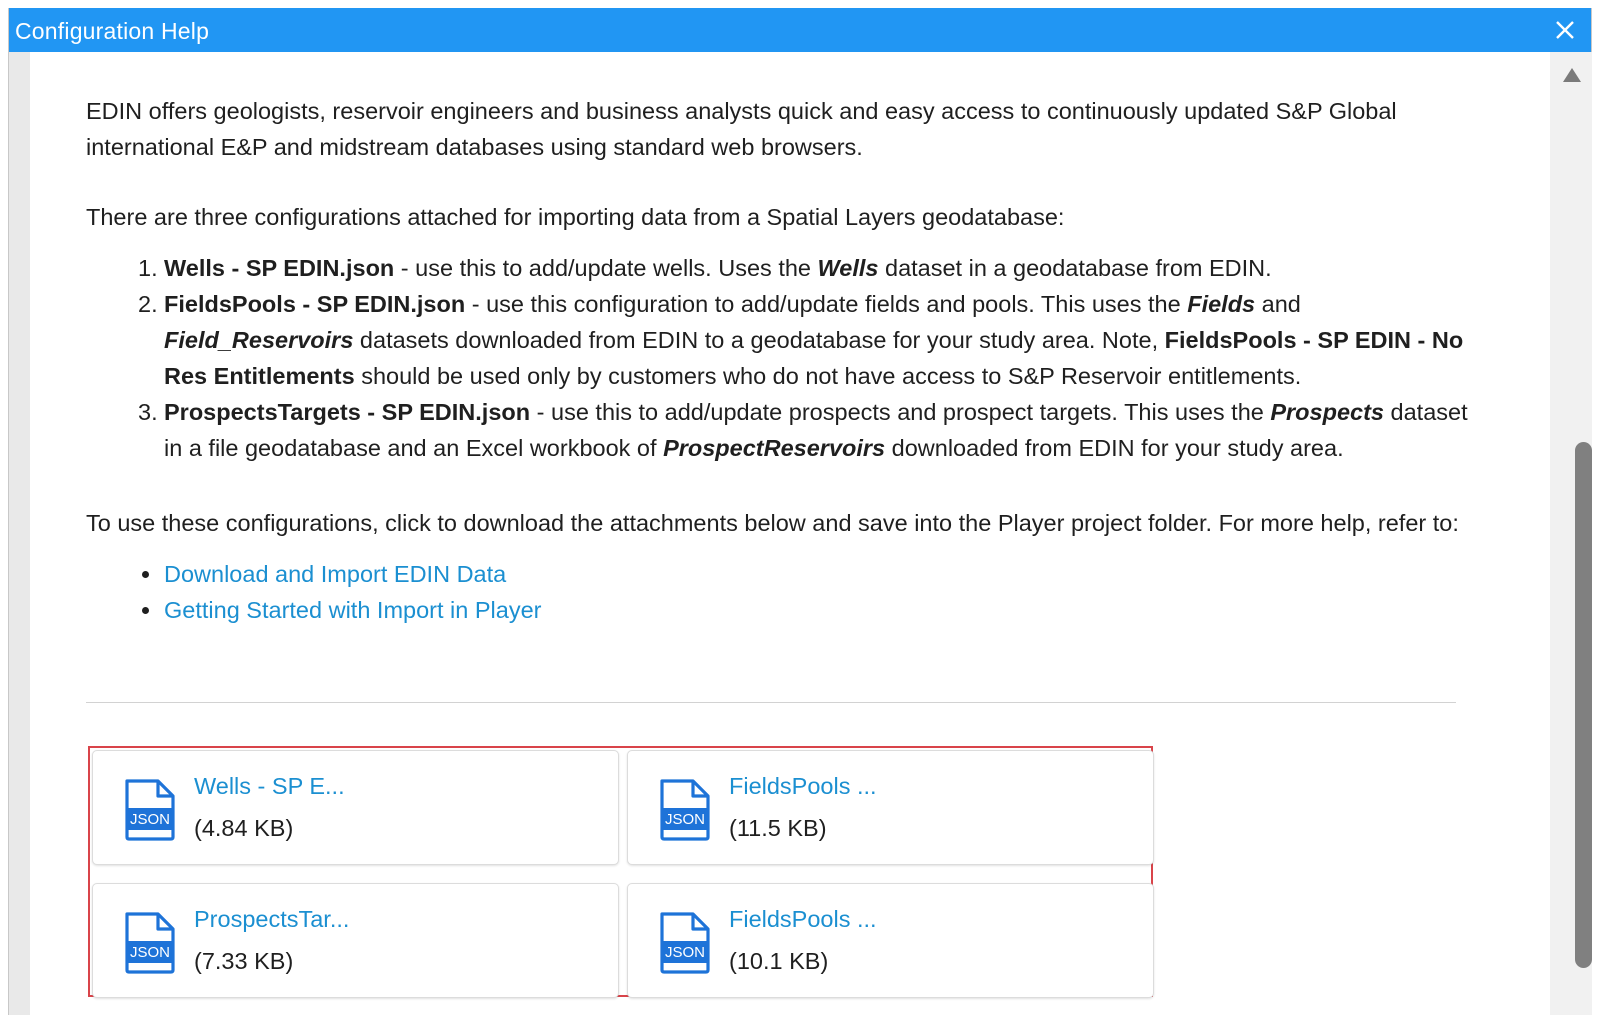 Image resolution: width=1600 pixels, height=1015 pixels. Describe the element at coordinates (315, 304) in the screenshot. I see `config-name: FieldsPools - SP EDIN.json` at that location.